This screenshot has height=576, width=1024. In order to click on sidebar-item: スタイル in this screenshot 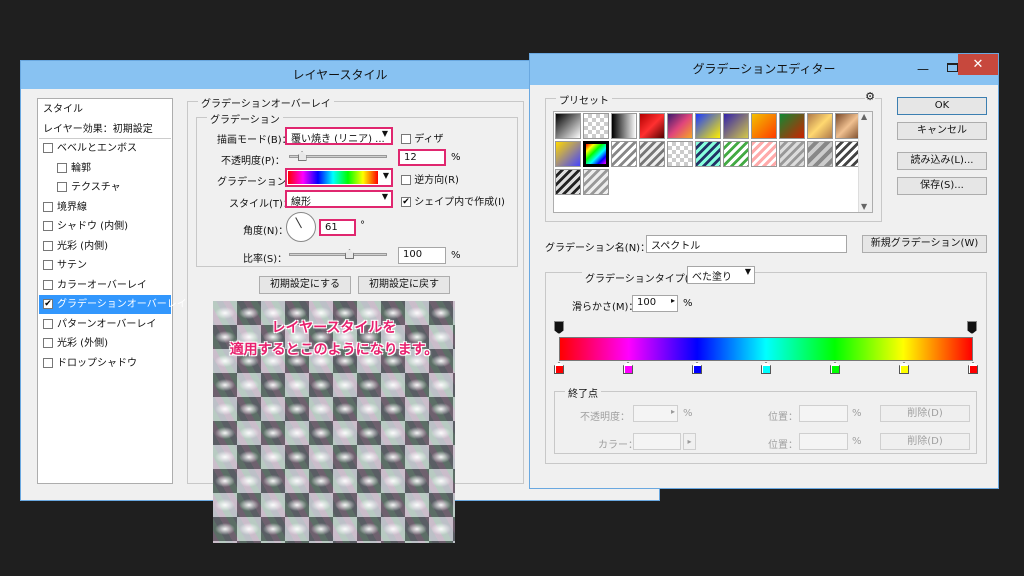, I will do `click(105, 109)`.